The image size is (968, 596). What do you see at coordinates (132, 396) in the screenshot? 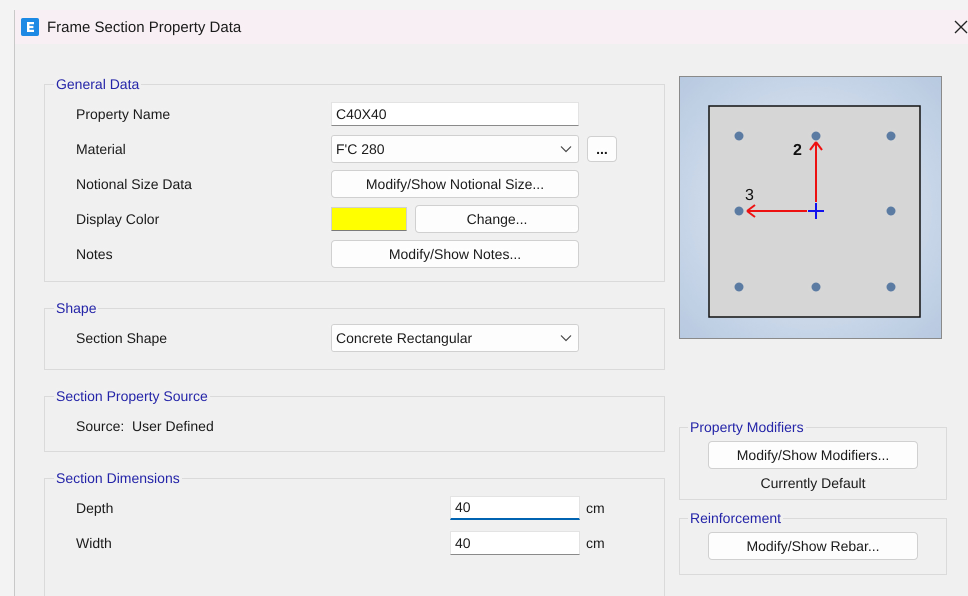
I see `group-title: Section Property Source` at bounding box center [132, 396].